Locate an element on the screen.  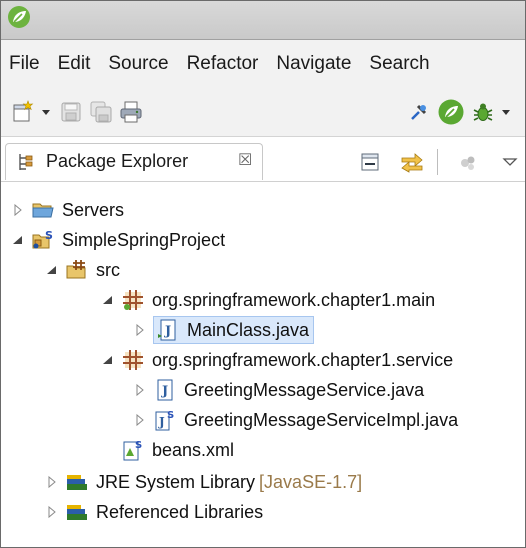
selection-highlight: J MainClass.java is located at coordinates (234, 330).